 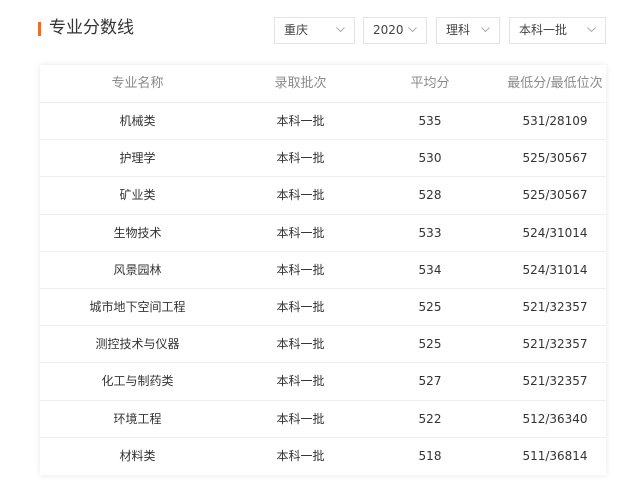 What do you see at coordinates (323, 308) in the screenshot?
I see `table-row: 城市地下空间工程 本科一批 525 521/32357` at bounding box center [323, 308].